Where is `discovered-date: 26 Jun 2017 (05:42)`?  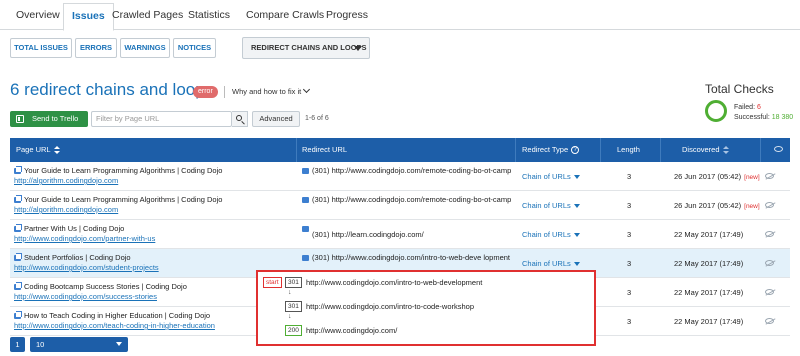
discovered-date: 26 Jun 2017 (05:42) is located at coordinates (708, 176).